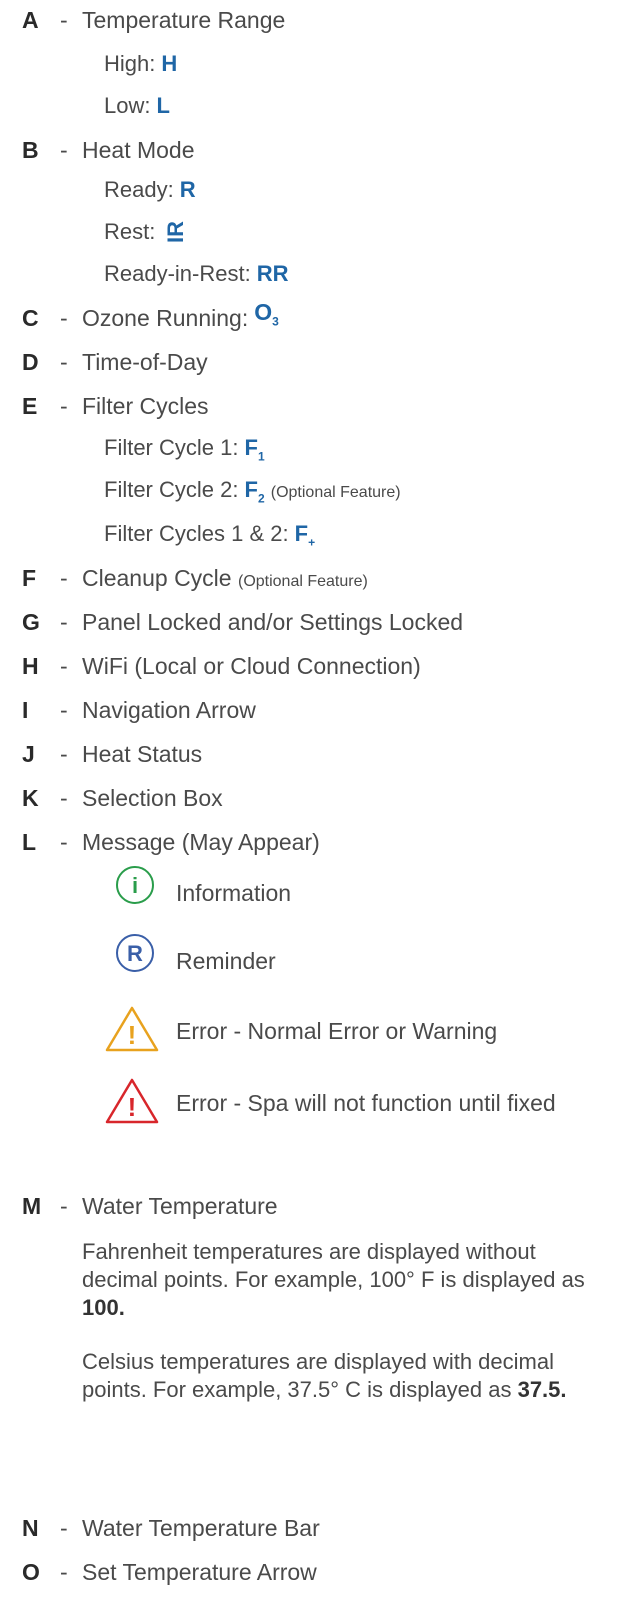 Image resolution: width=624 pixels, height=1598 pixels. I want to click on ozone-symbol: O3, so click(266, 314).